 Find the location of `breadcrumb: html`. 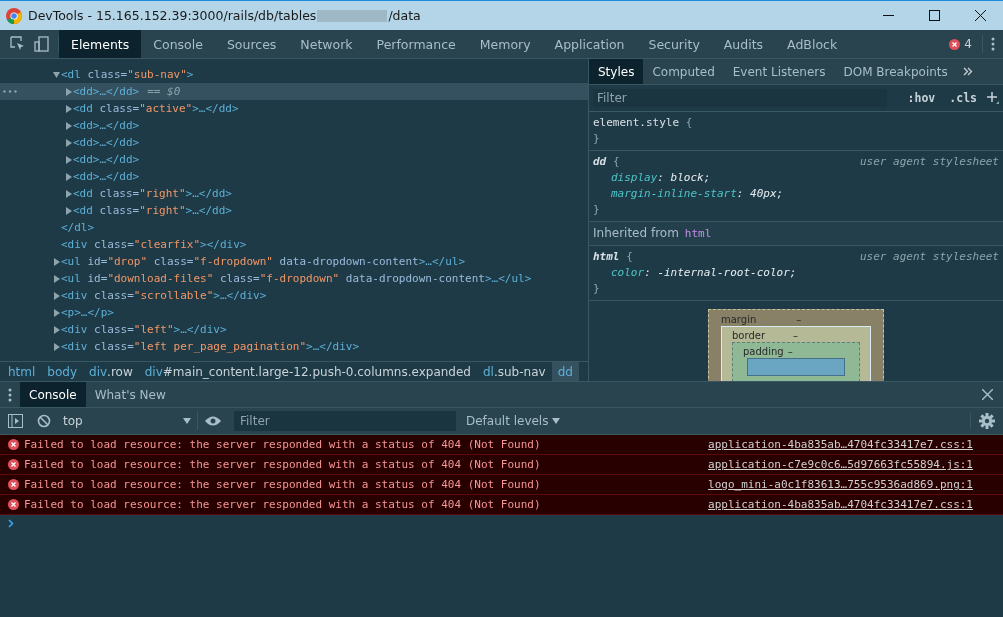

breadcrumb: html is located at coordinates (22, 371).